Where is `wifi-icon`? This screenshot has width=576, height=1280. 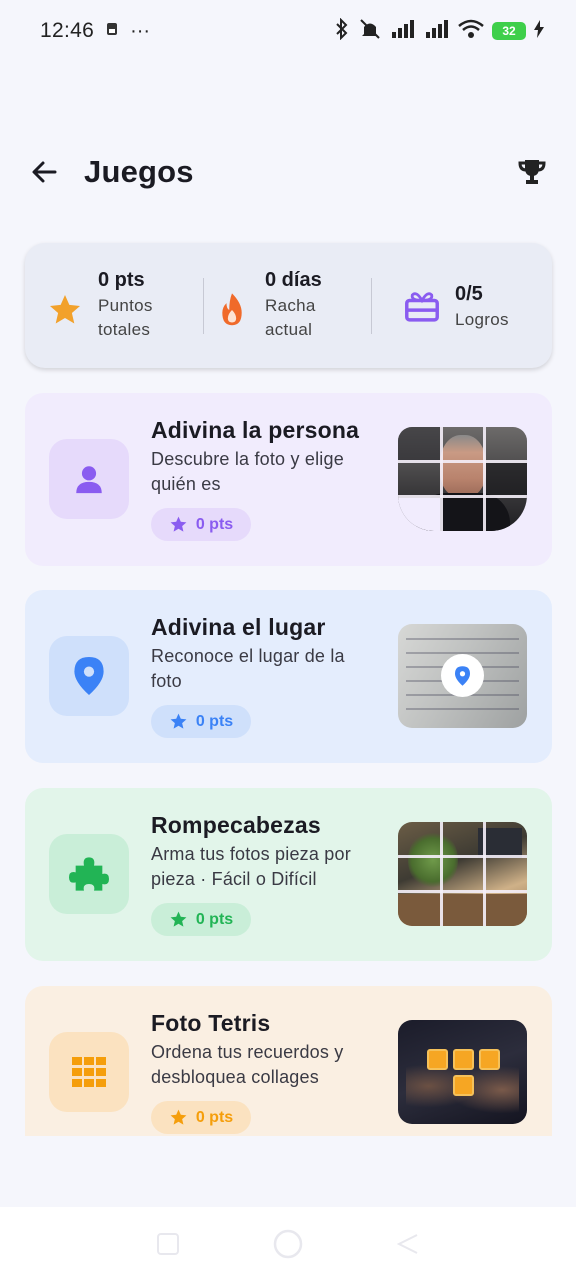 wifi-icon is located at coordinates (471, 31).